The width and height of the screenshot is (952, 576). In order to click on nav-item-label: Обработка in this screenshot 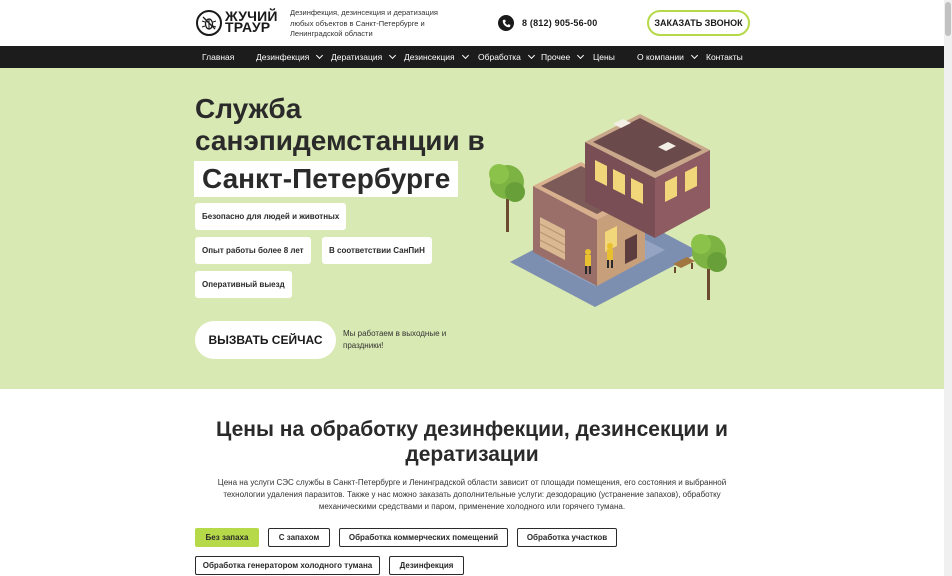, I will do `click(499, 57)`.